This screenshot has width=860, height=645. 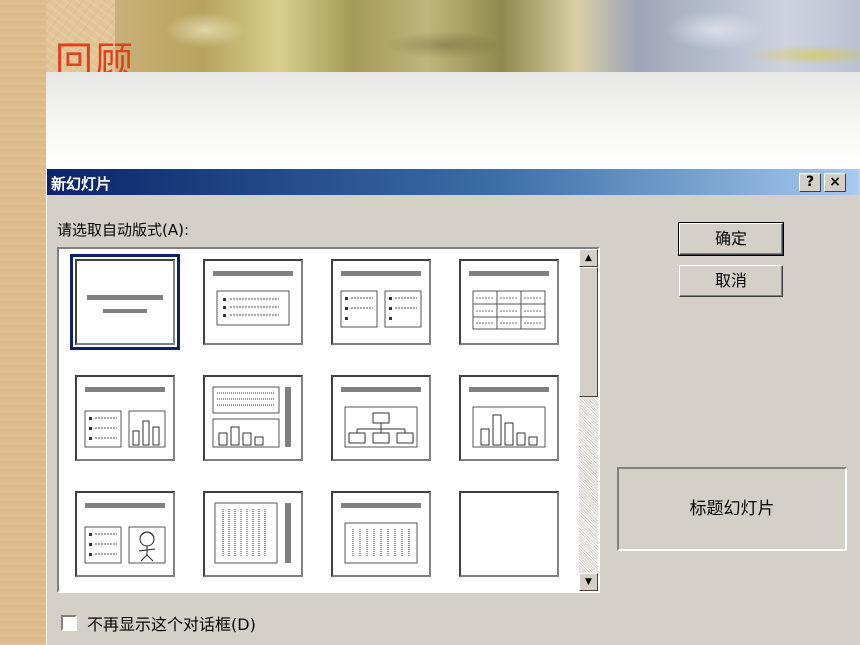 What do you see at coordinates (588, 420) in the screenshot?
I see `layout-list-scrollbar: ▲ ▼` at bounding box center [588, 420].